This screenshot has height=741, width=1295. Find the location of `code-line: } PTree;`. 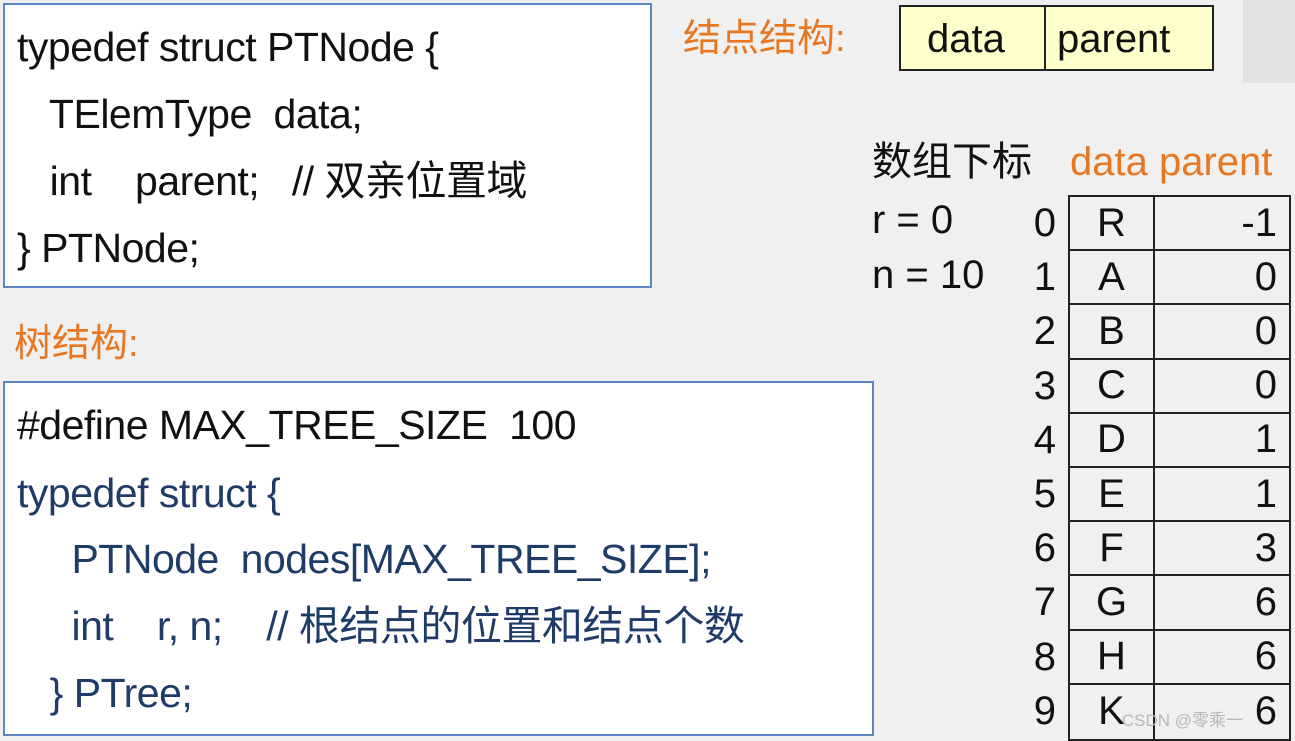

code-line: } PTree; is located at coordinates (105, 693).